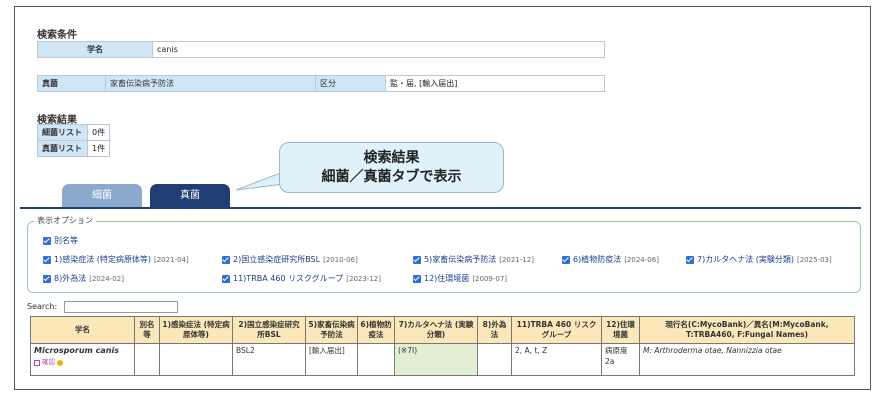 The image size is (883, 401). I want to click on name-condition-table: 学名 canis, so click(321, 49).